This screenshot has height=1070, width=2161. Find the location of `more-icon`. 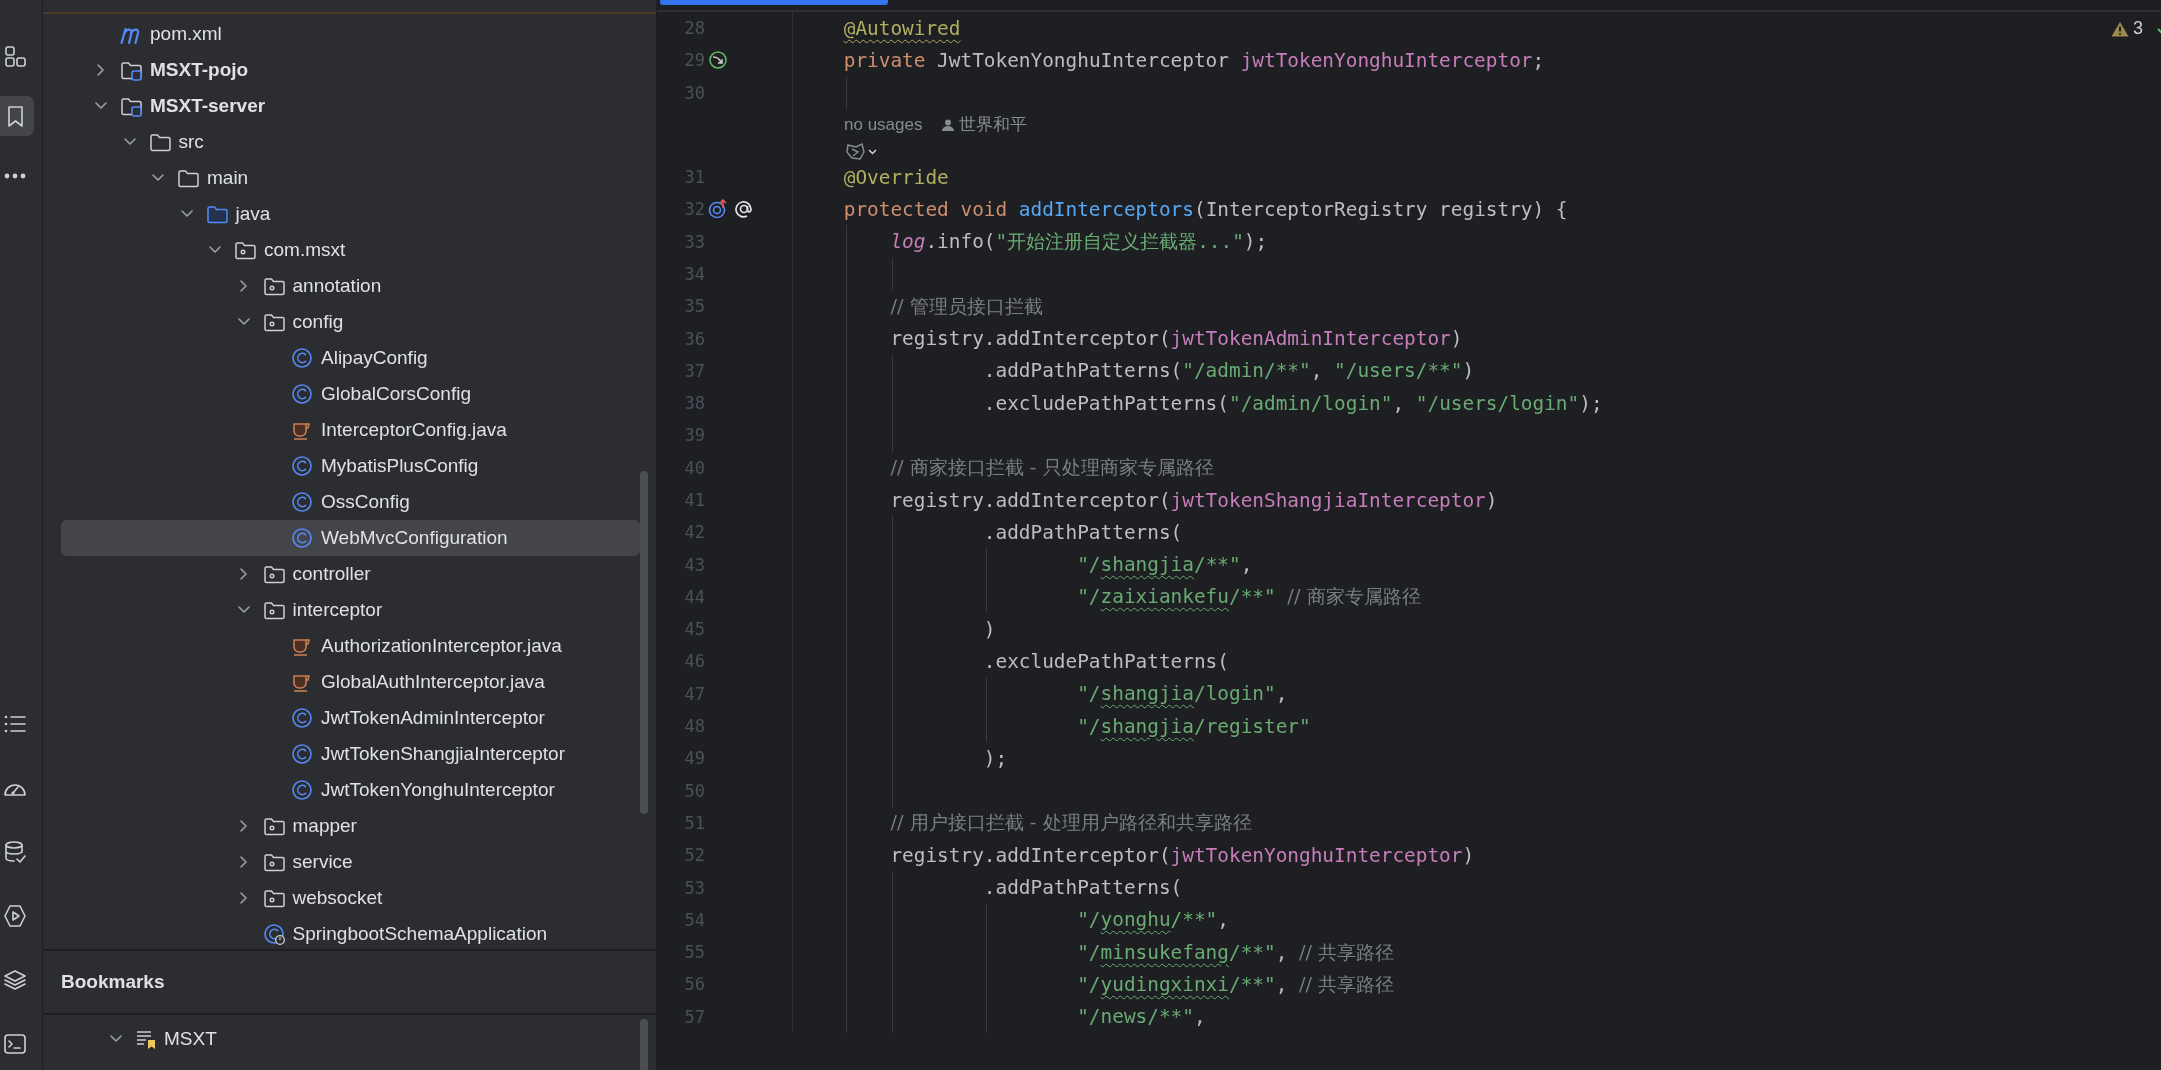

more-icon is located at coordinates (15, 176).